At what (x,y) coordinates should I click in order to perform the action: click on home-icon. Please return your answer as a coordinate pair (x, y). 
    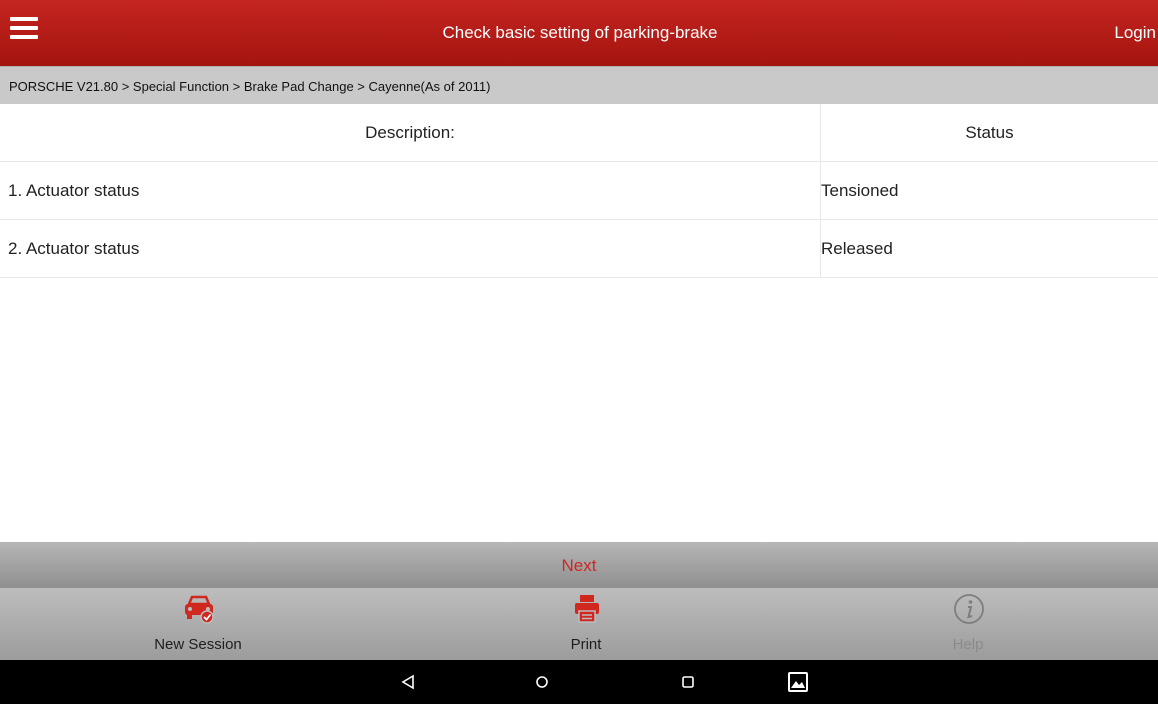
    Looking at the image, I should click on (542, 682).